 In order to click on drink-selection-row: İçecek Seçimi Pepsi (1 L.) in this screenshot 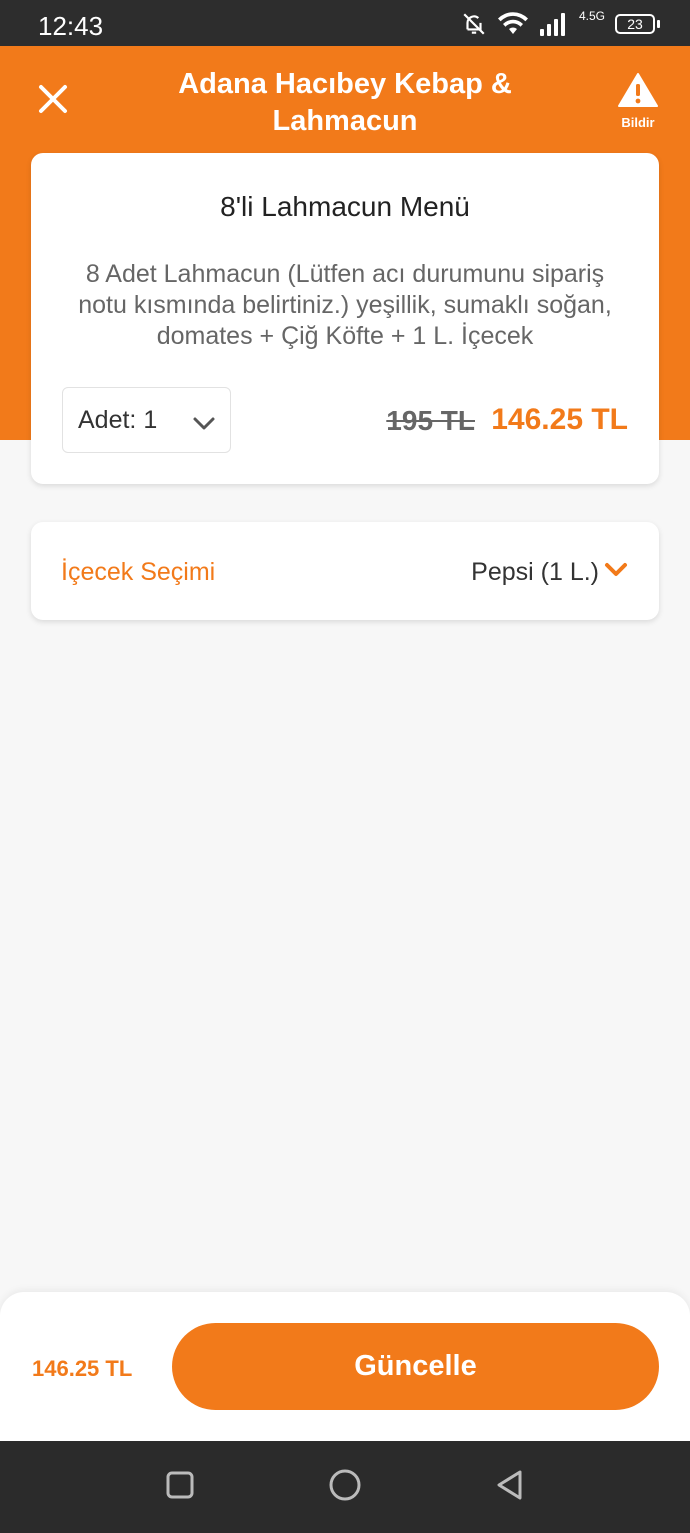, I will do `click(345, 571)`.